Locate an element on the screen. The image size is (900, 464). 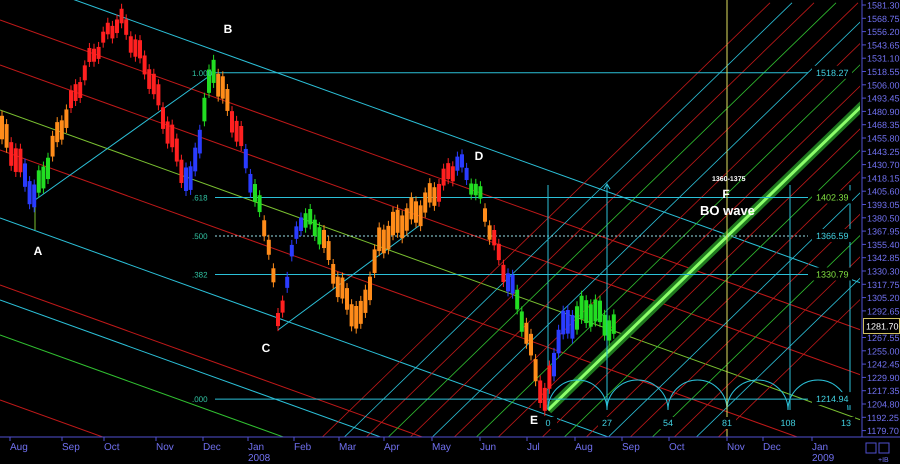
cycle-label: 81 is located at coordinates (727, 423).